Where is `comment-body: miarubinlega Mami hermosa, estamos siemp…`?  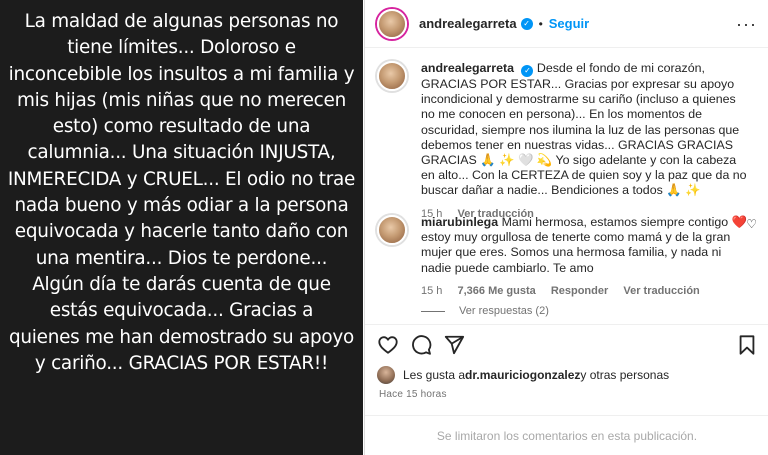
comment-body: miarubinlega Mami hermosa, estamos siemp… is located at coordinates (584, 257).